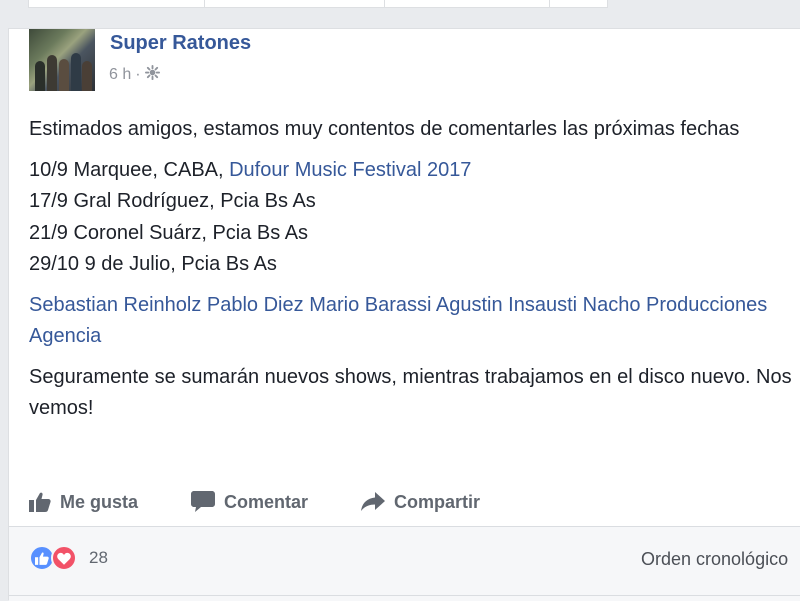 The height and width of the screenshot is (601, 800). Describe the element at coordinates (404, 564) in the screenshot. I see `reactions-bar: 28 Orden cronológico` at that location.